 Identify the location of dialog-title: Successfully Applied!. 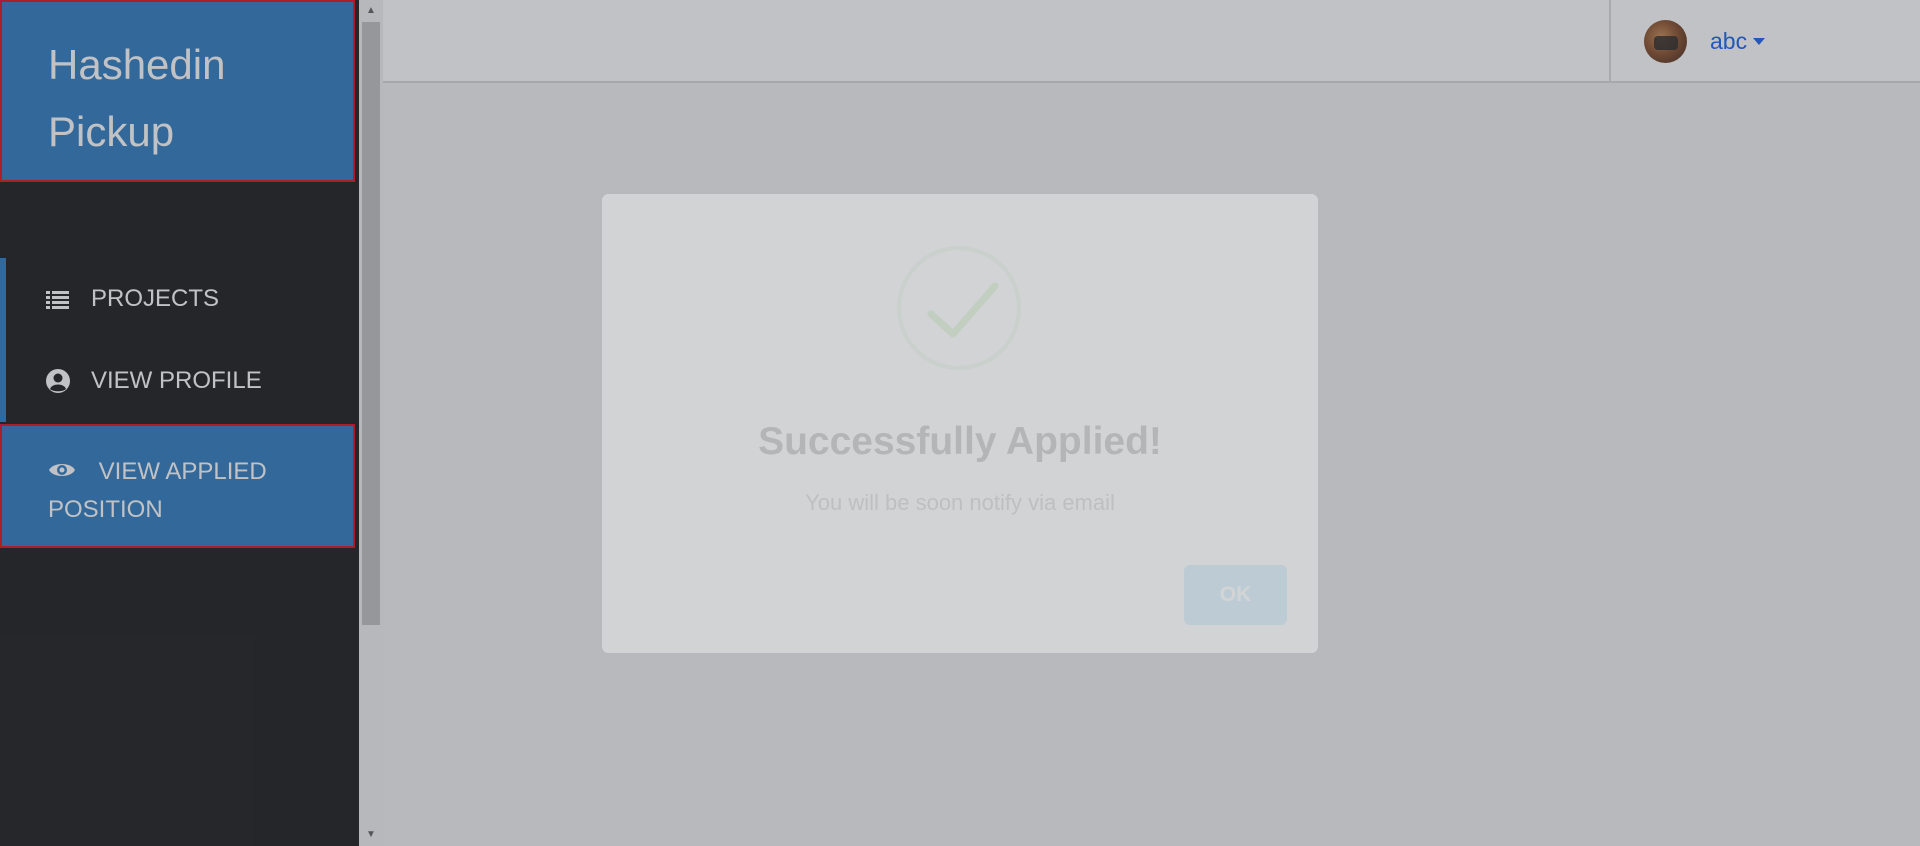
(960, 441).